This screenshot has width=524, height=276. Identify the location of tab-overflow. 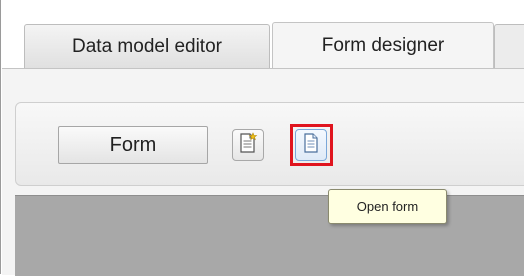
(509, 46).